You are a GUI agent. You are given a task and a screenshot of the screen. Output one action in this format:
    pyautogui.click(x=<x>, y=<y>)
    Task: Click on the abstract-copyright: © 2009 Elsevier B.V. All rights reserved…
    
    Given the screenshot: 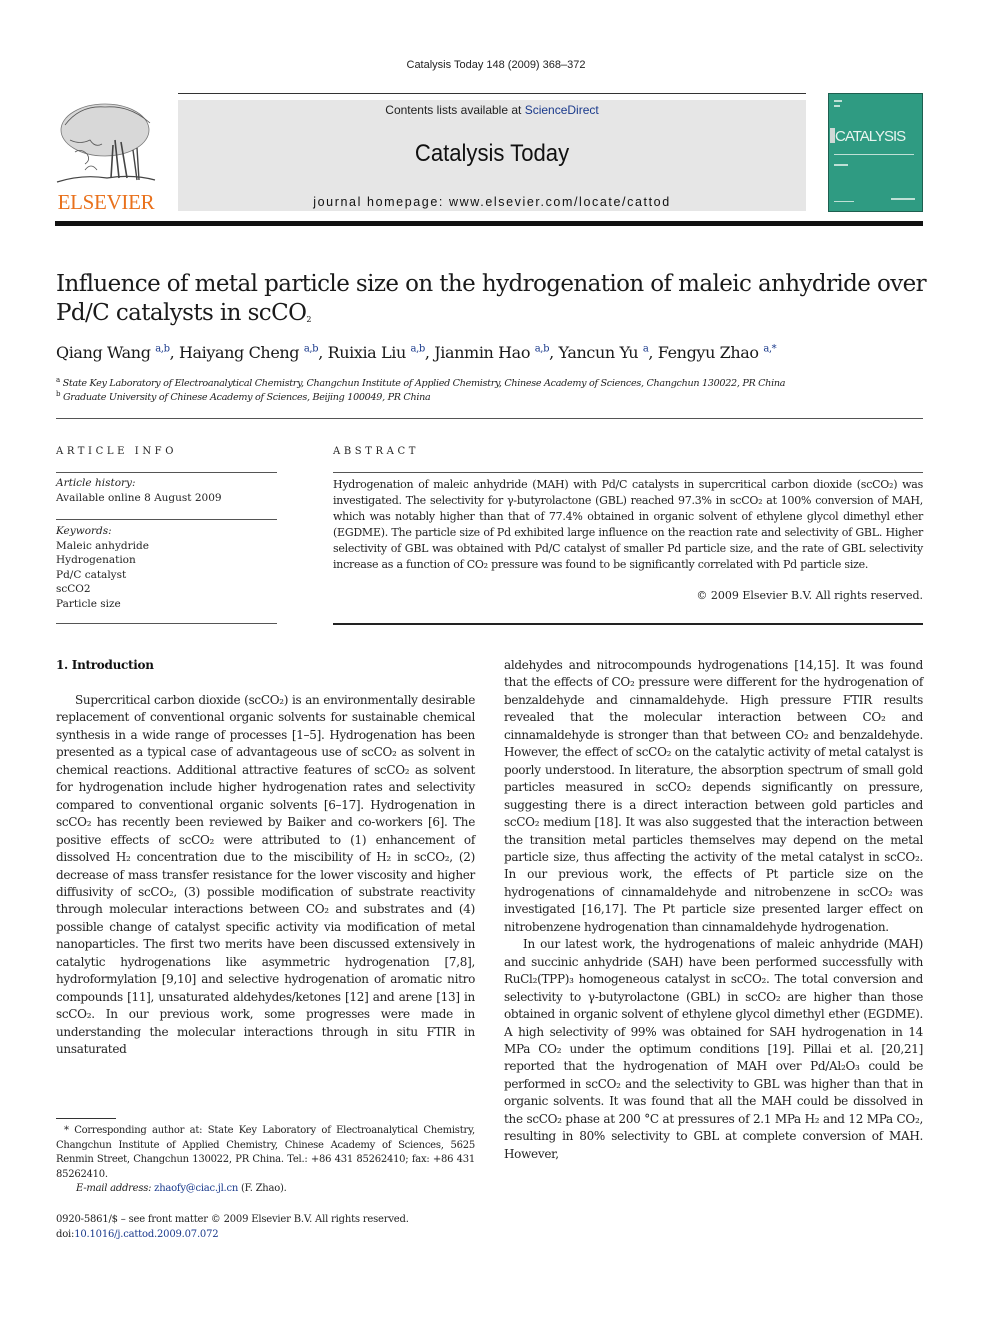 What is the action you would take?
    pyautogui.click(x=809, y=595)
    